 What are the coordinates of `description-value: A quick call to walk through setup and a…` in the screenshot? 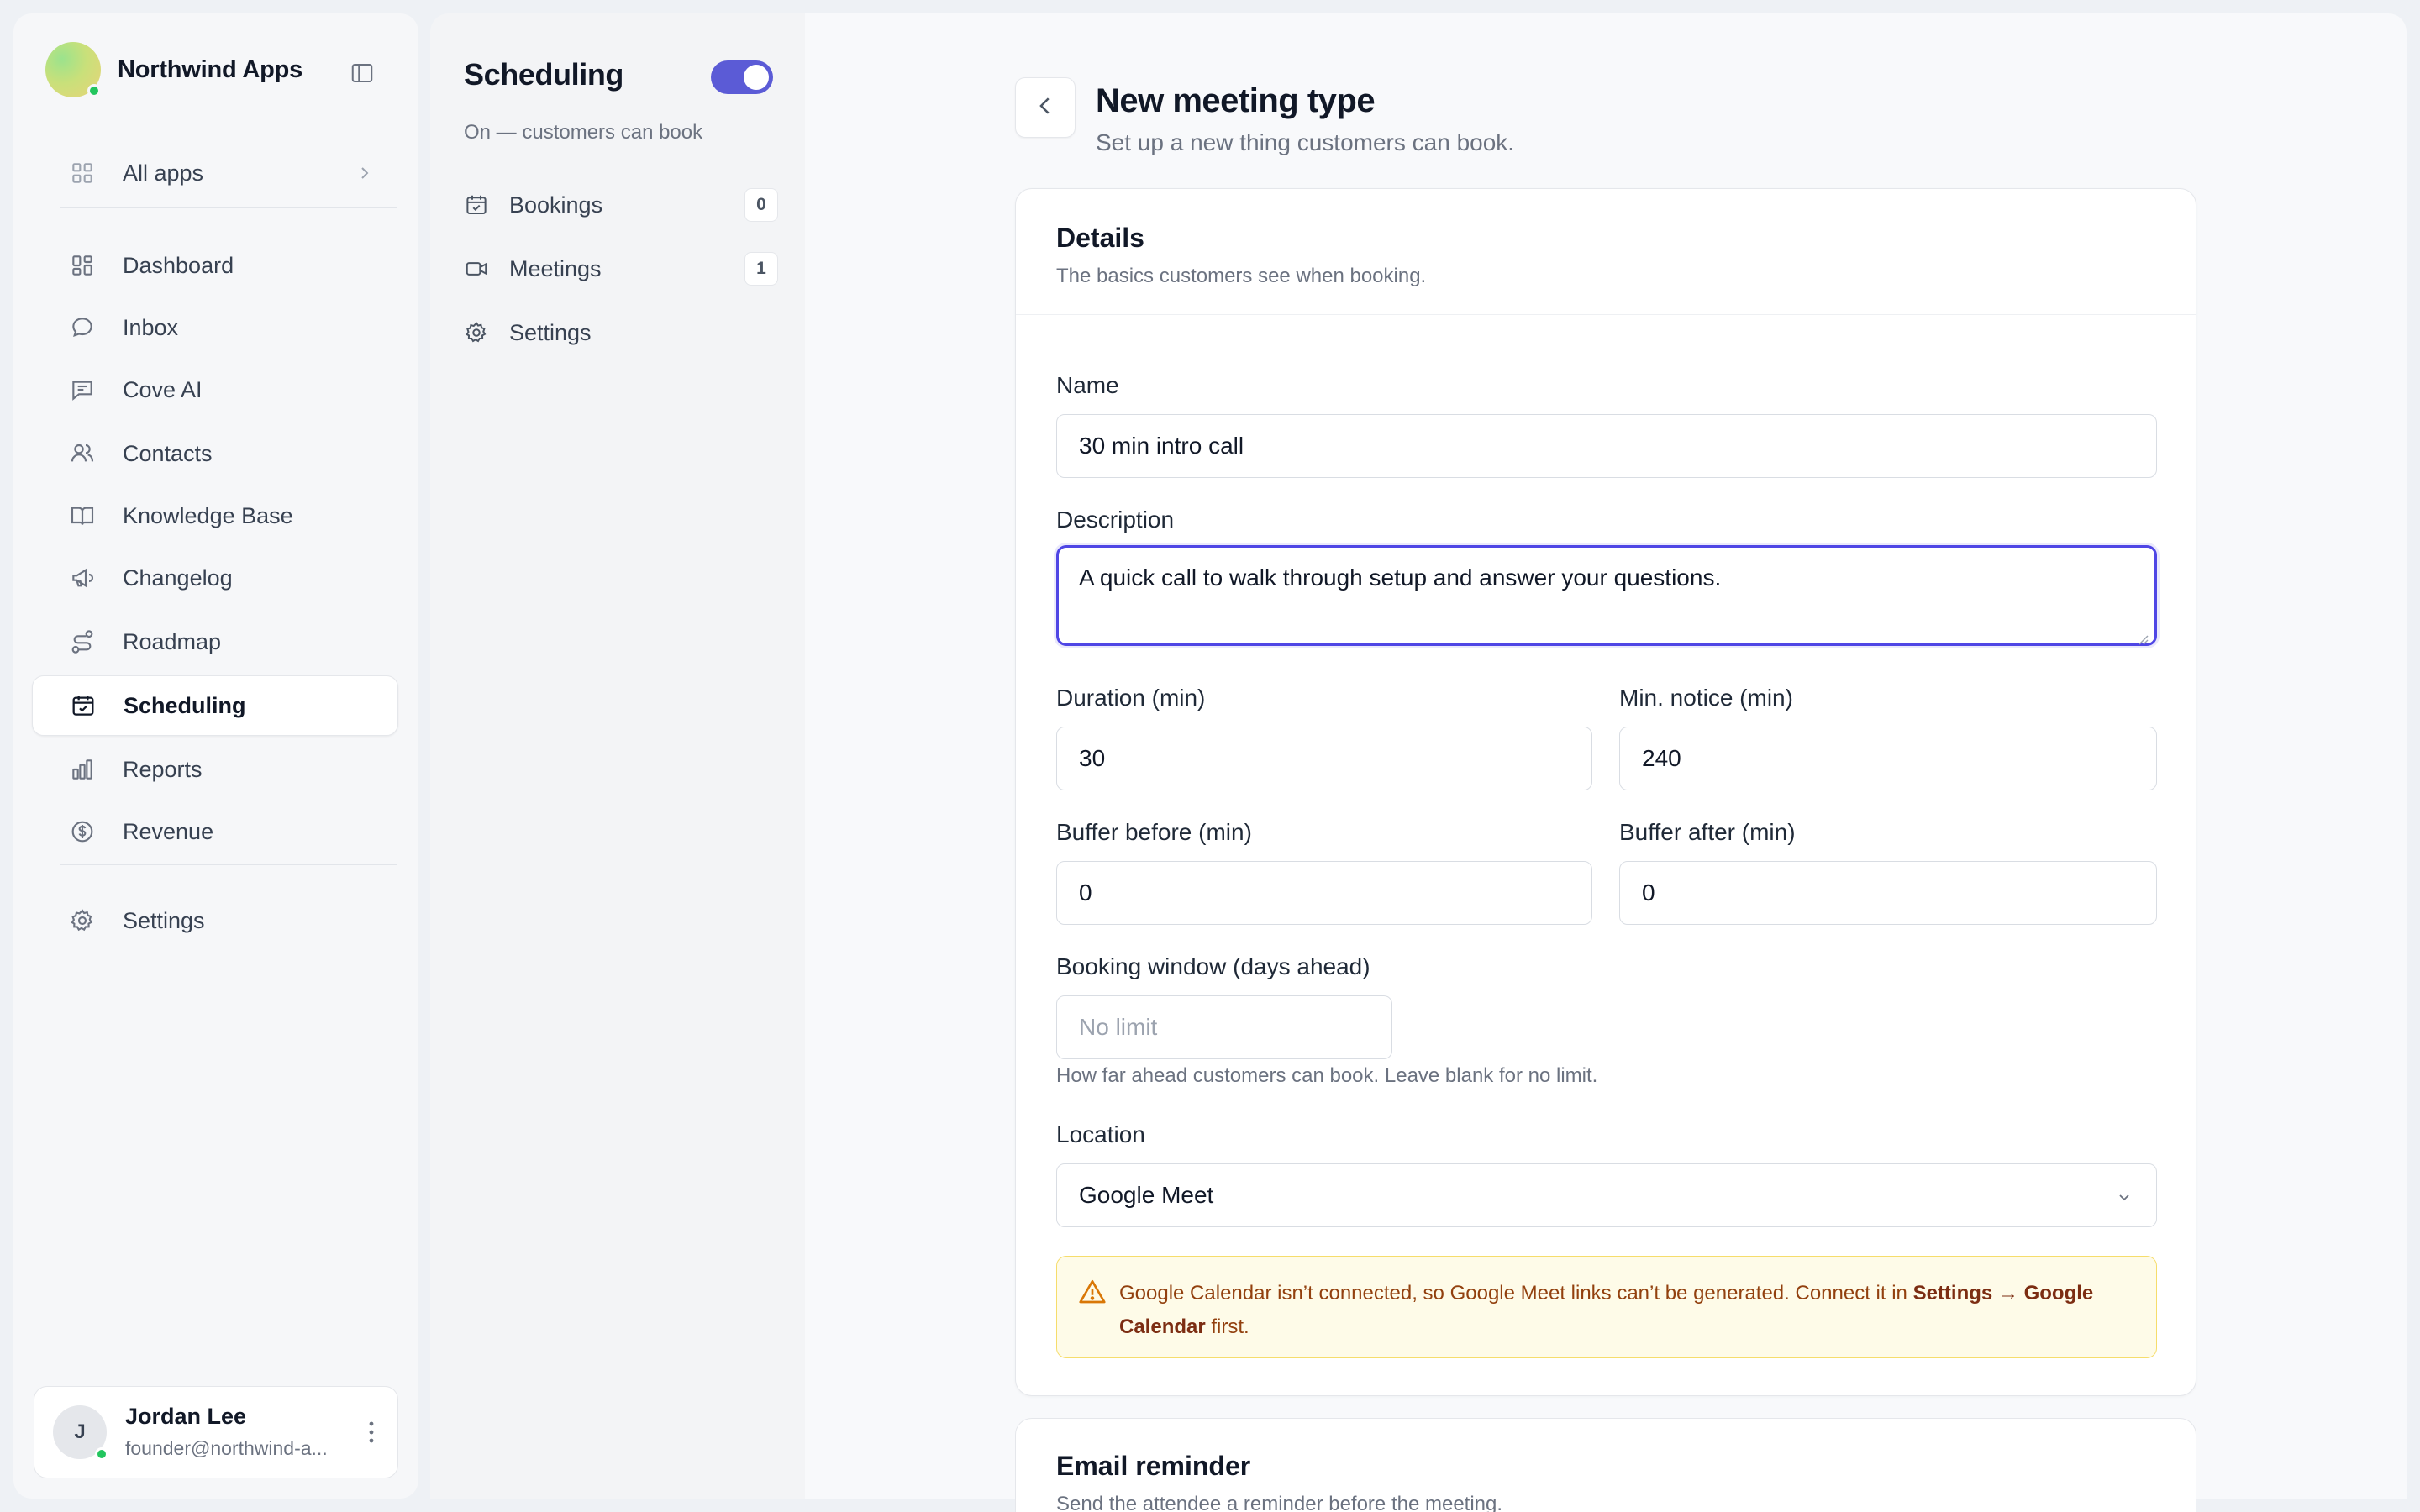 It's located at (1401, 577).